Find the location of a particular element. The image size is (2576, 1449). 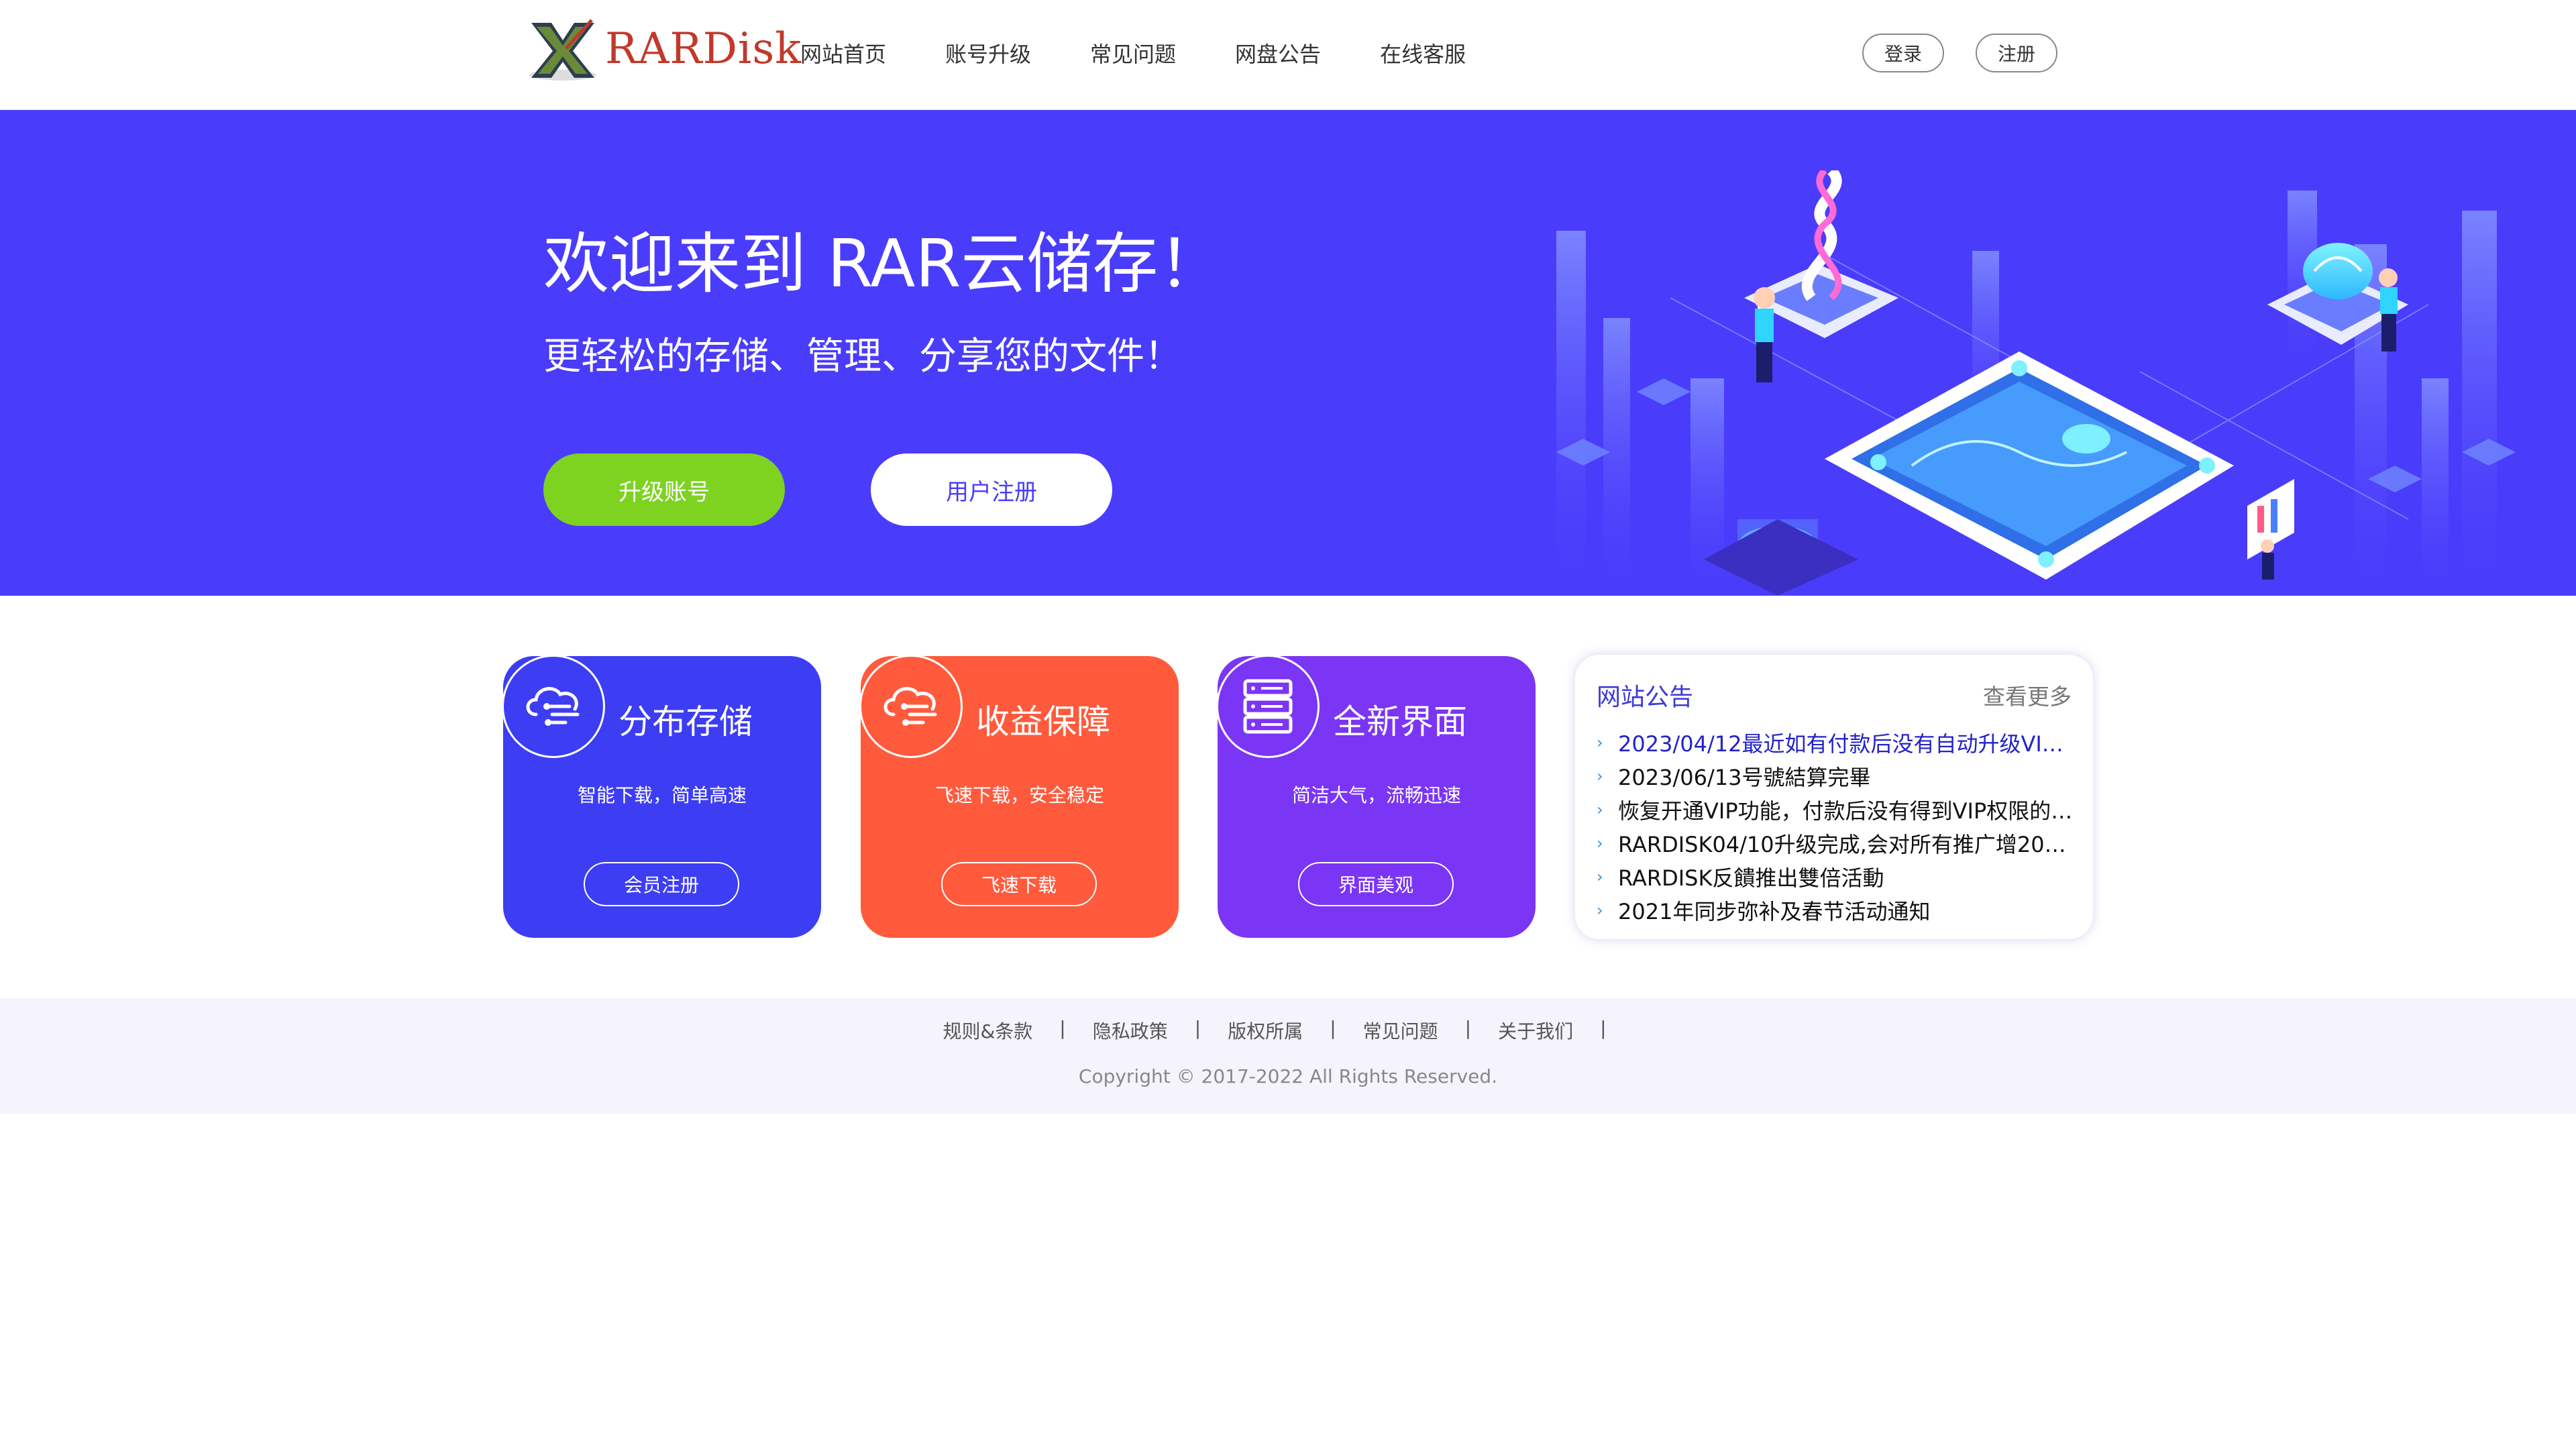

announcement-item: › 恢复开通VIP功能，付款后没有得到VIP权限的请联系客服 is located at coordinates (1835, 809).